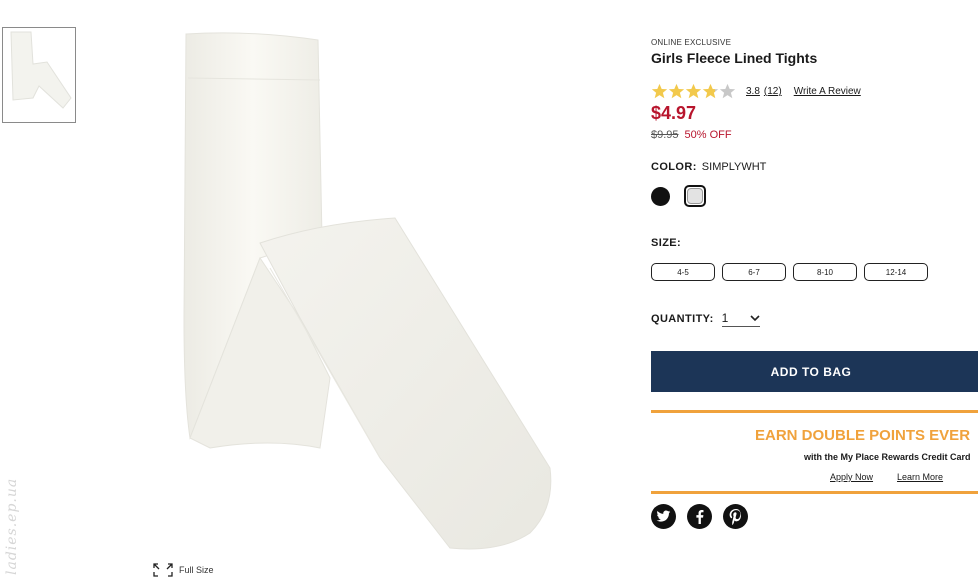  What do you see at coordinates (789, 272) in the screenshot?
I see `size-options: 4-5 6-7 8-10 12-14` at bounding box center [789, 272].